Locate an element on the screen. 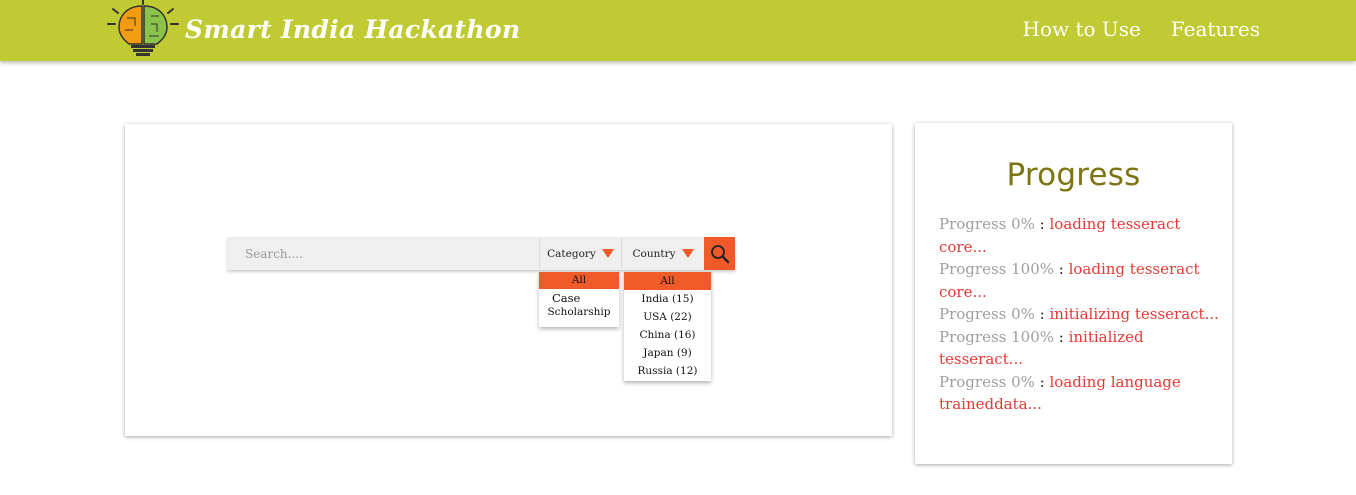 The height and width of the screenshot is (495, 1356). category-option-case: Case is located at coordinates (579, 297).